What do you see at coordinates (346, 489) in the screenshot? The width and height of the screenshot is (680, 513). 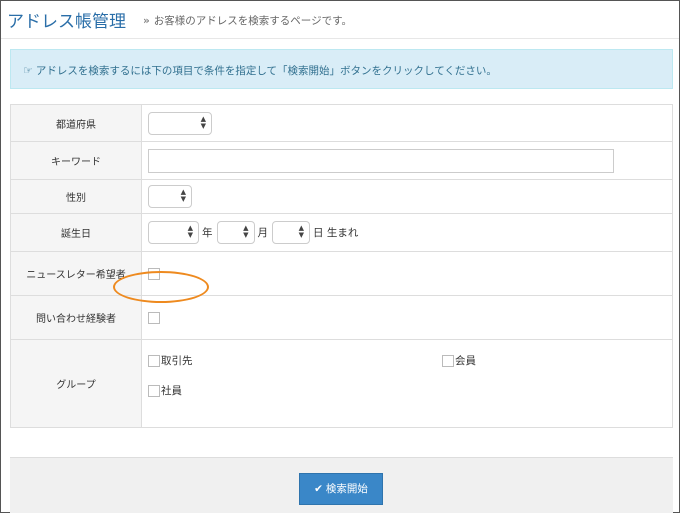 I see `search-start-label: 検索開始` at bounding box center [346, 489].